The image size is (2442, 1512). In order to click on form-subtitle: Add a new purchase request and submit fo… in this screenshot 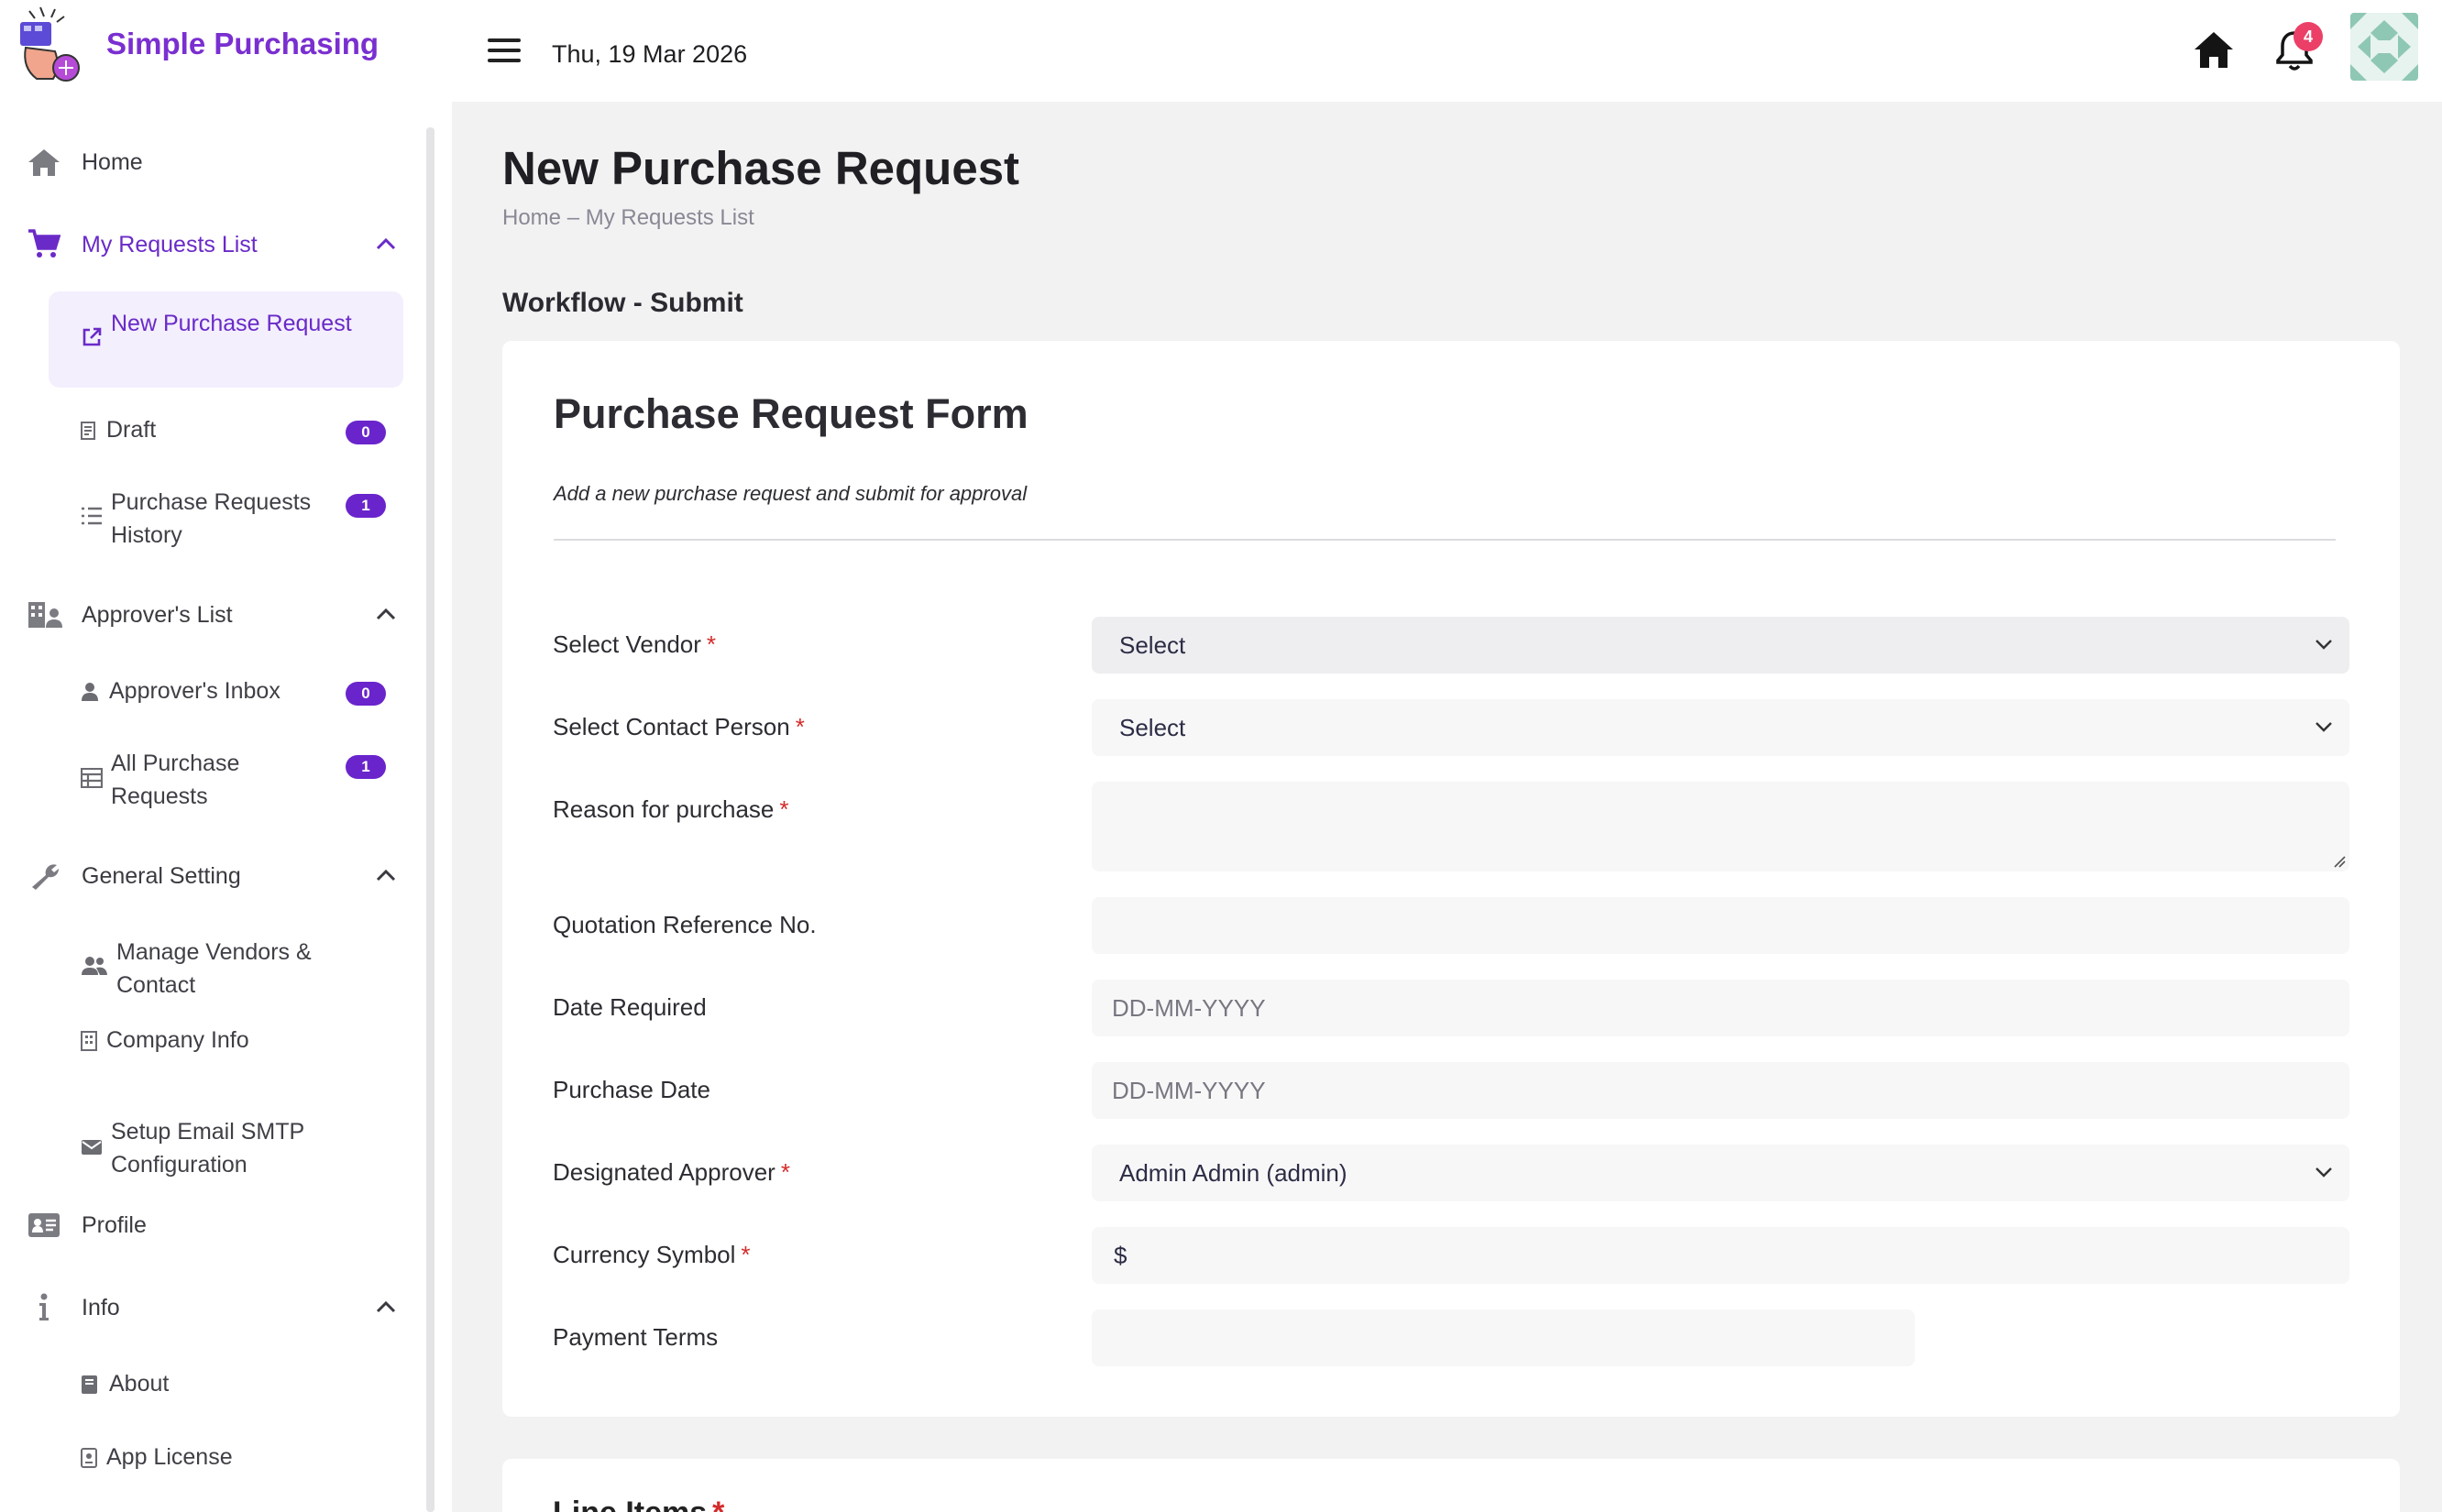, I will do `click(791, 493)`.